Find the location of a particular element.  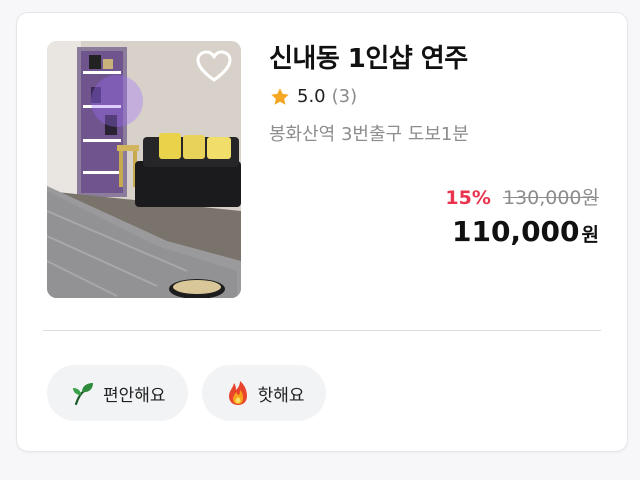

divider is located at coordinates (322, 330).